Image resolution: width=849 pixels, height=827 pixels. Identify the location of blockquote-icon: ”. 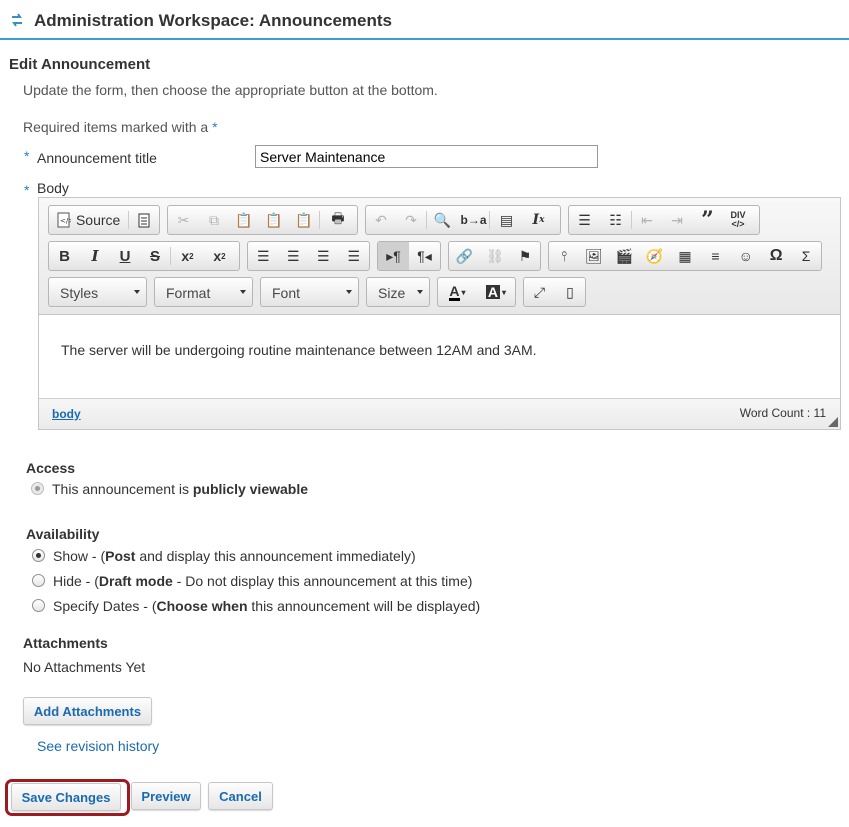
(707, 220).